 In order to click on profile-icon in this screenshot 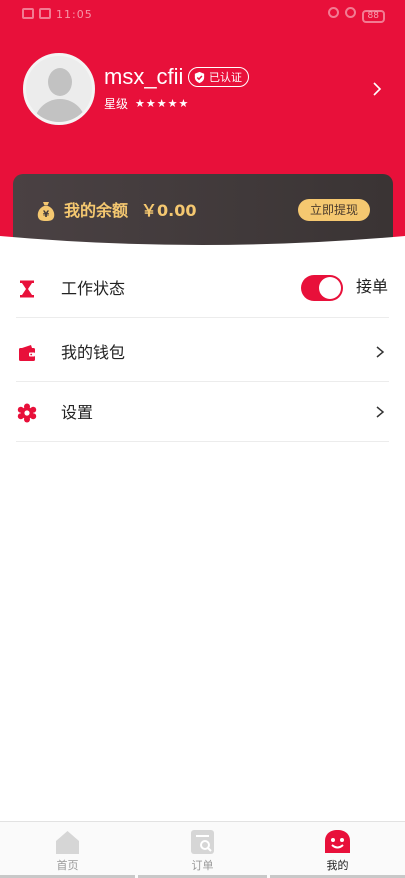, I will do `click(337, 841)`.